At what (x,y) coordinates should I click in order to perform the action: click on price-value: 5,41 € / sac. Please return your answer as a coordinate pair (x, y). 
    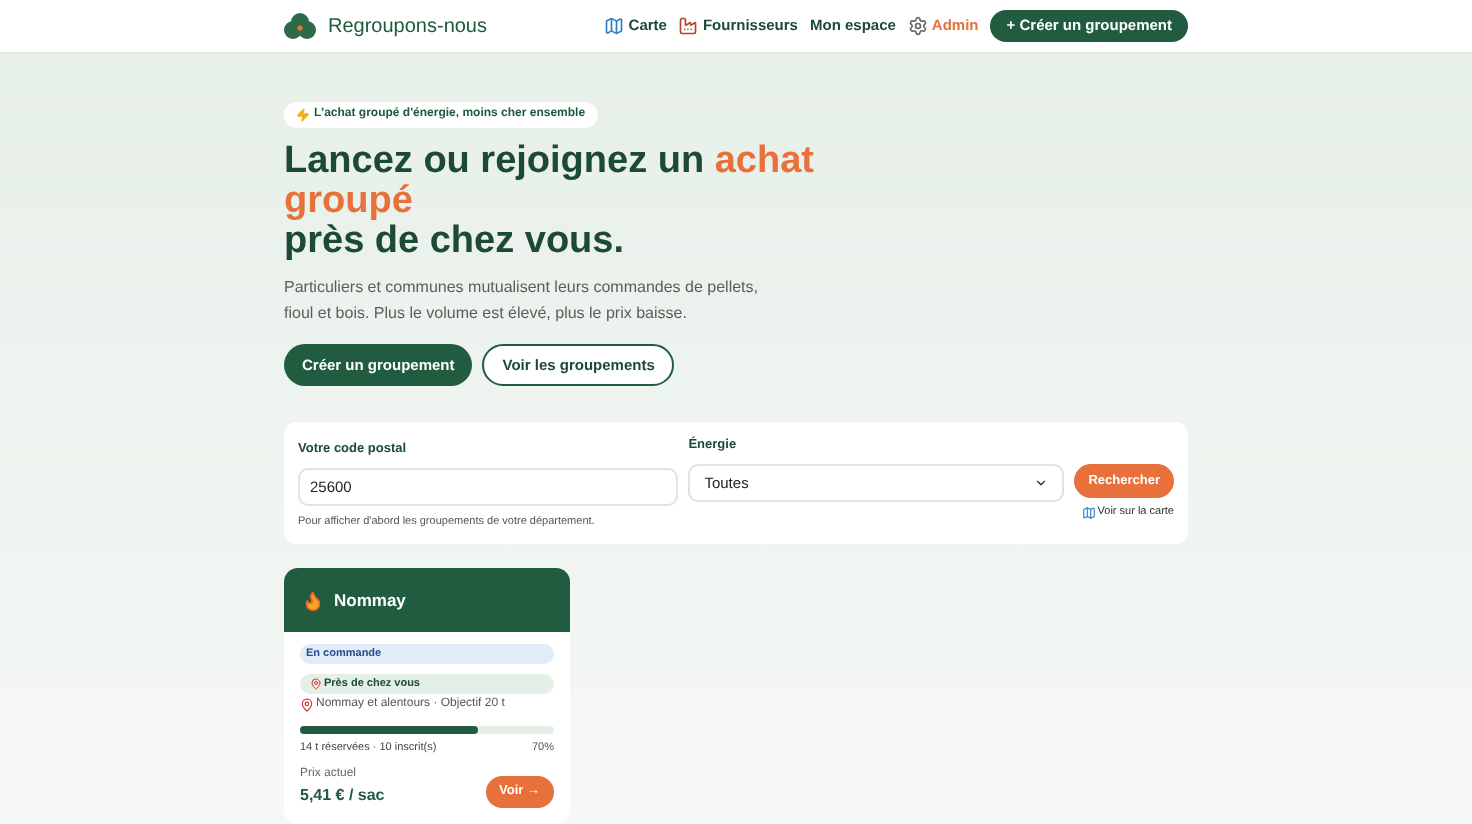
    Looking at the image, I should click on (342, 796).